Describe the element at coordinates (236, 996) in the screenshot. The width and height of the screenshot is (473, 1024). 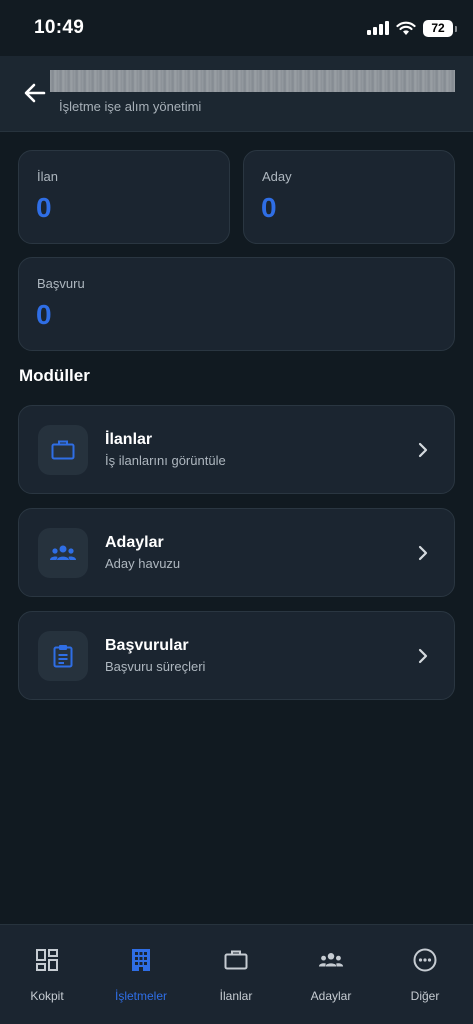
I see `tab-label: İlanlar` at that location.